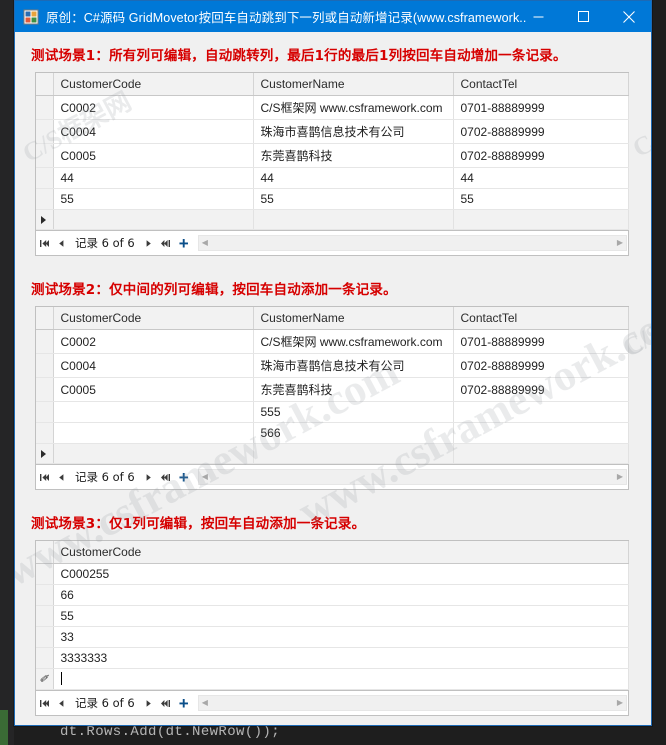 Image resolution: width=666 pixels, height=745 pixels. Describe the element at coordinates (45, 679) in the screenshot. I see `row-header-cell: ✐` at that location.